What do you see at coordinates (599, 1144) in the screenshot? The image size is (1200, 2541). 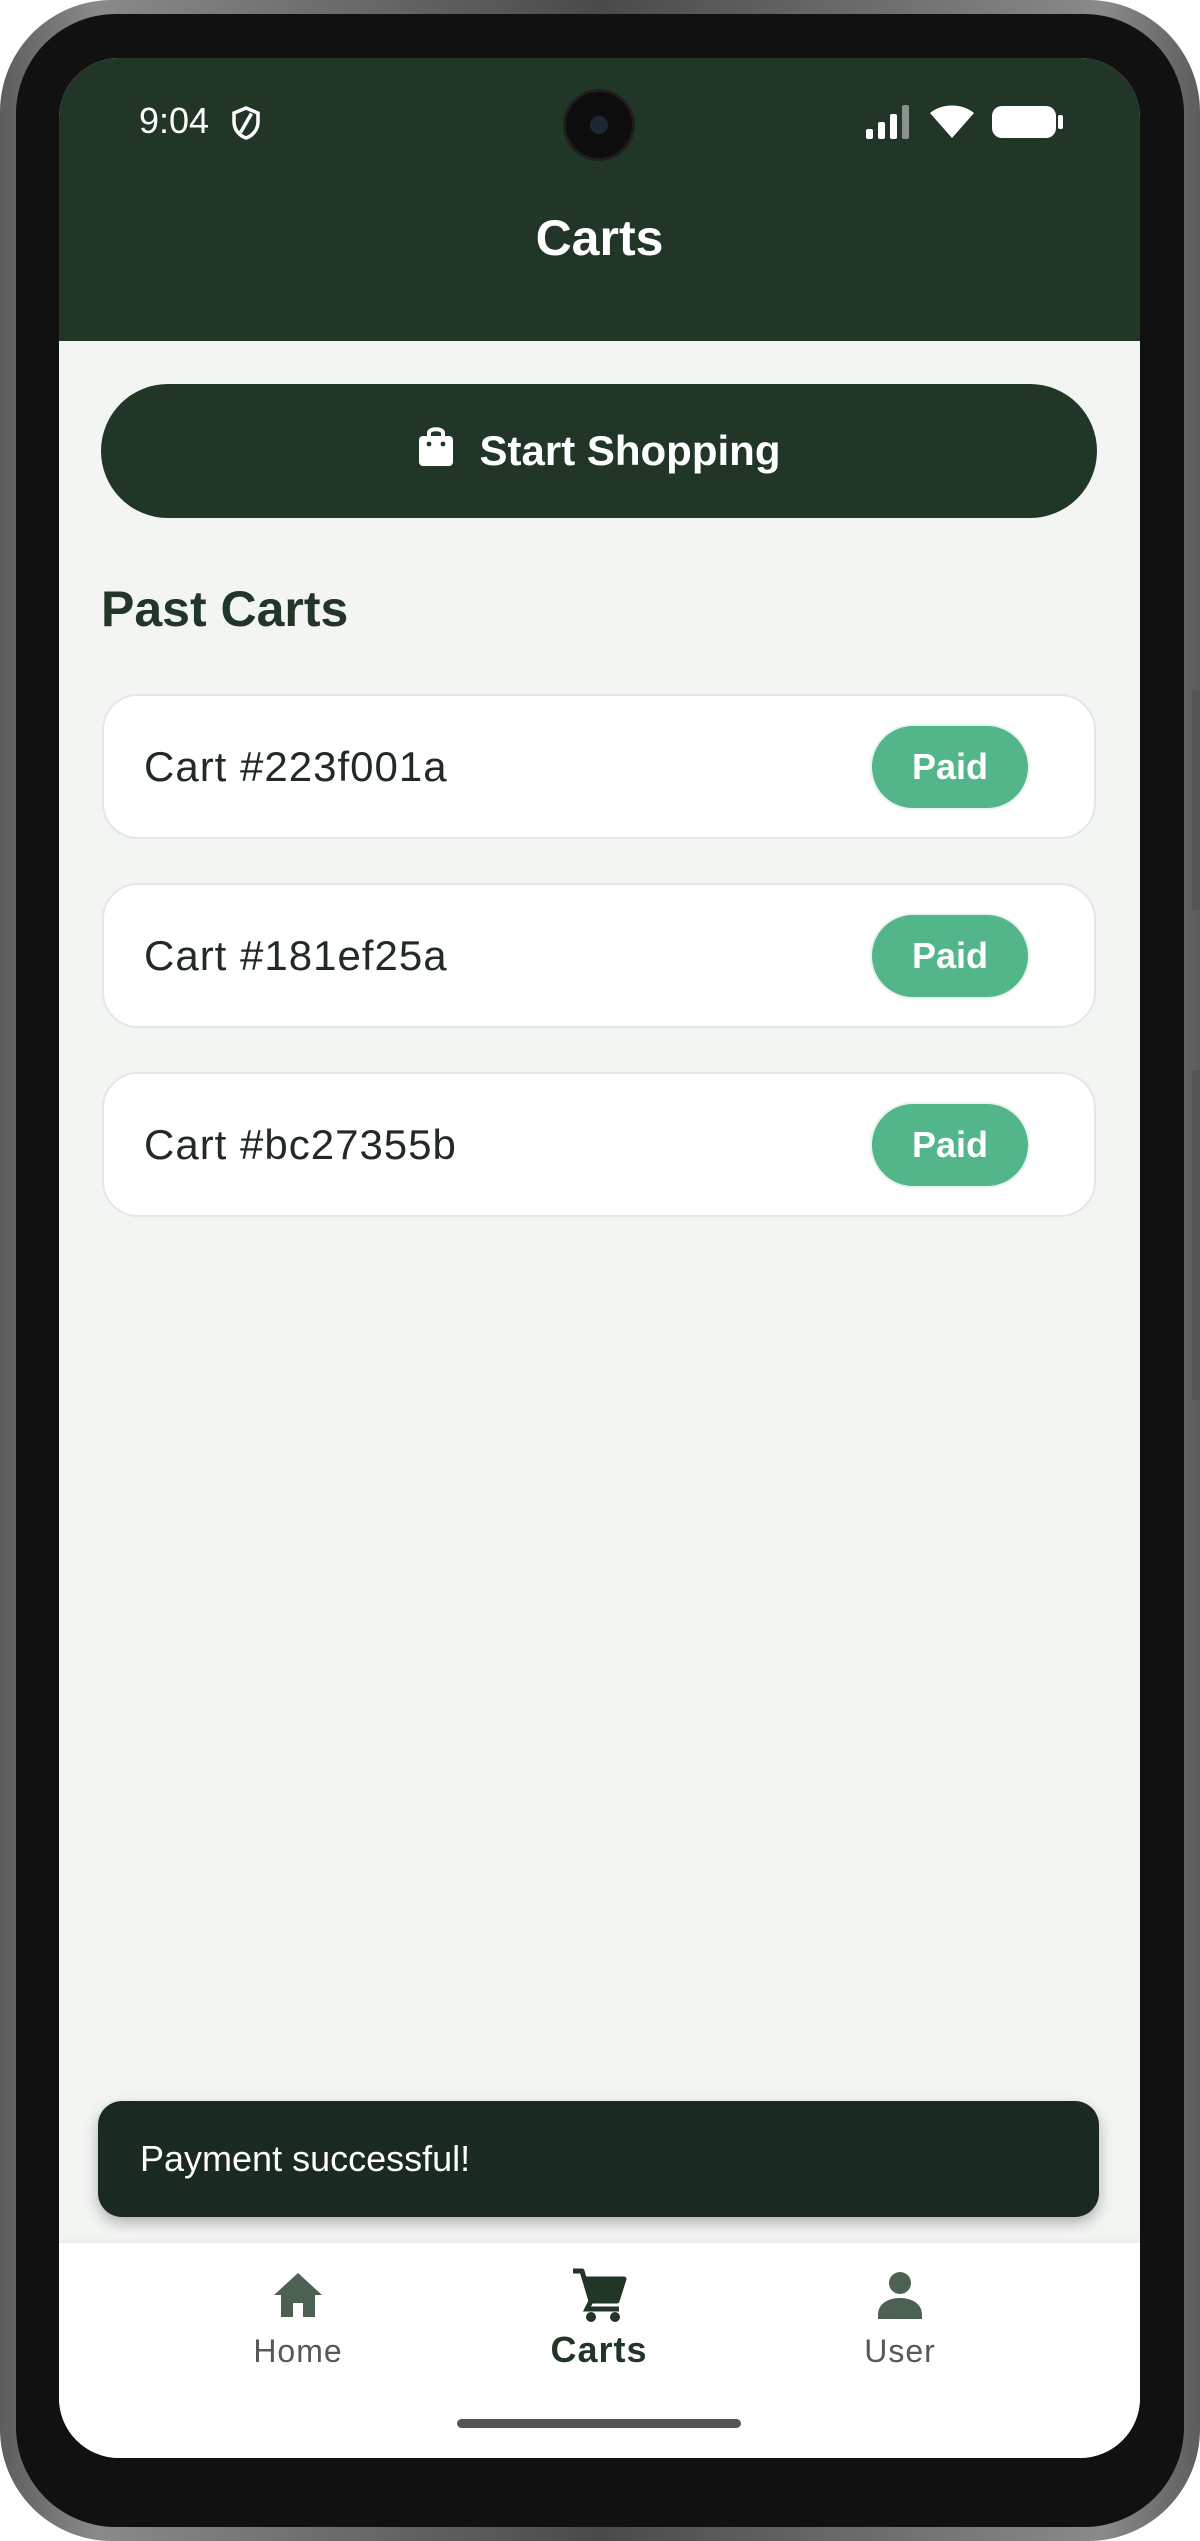 I see `list-item: Cart #bc27355b Paid` at bounding box center [599, 1144].